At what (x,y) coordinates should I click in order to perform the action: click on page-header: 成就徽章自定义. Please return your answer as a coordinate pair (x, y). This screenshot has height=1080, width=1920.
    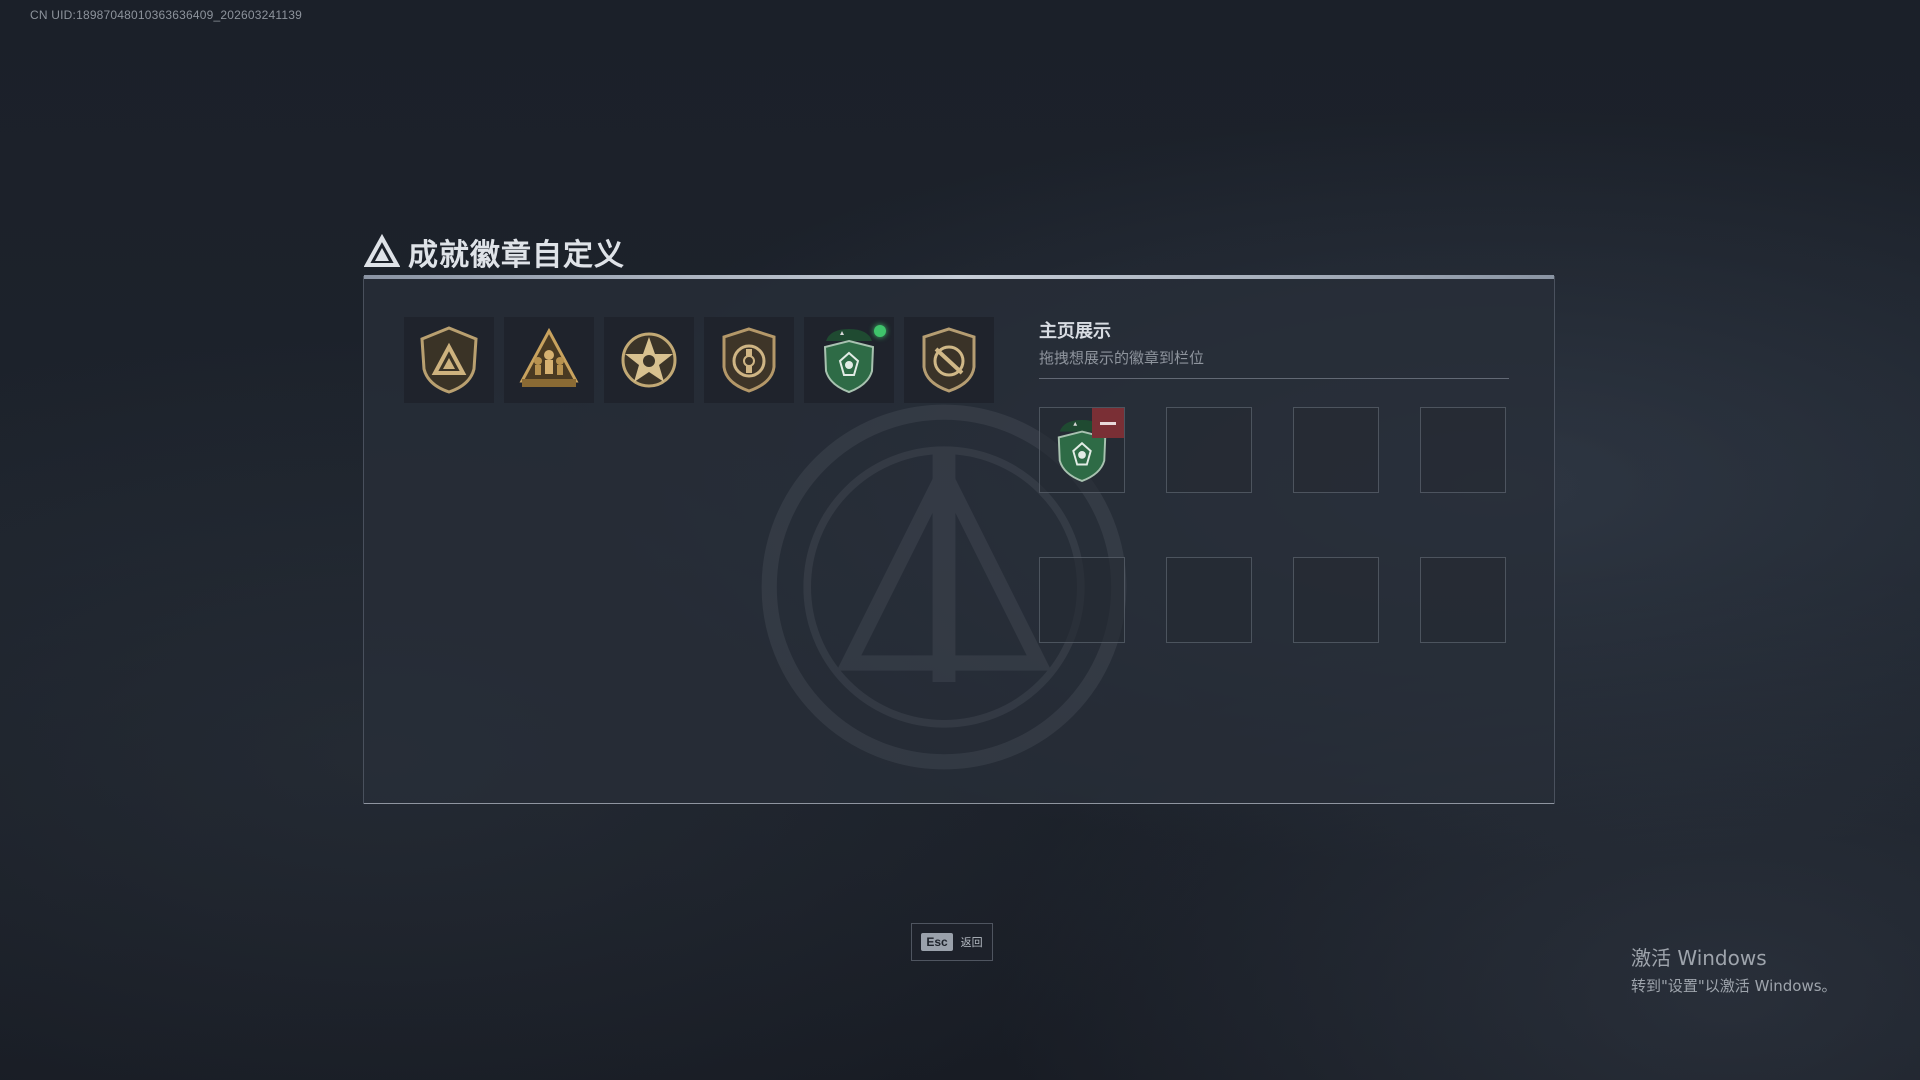
    Looking at the image, I should click on (494, 252).